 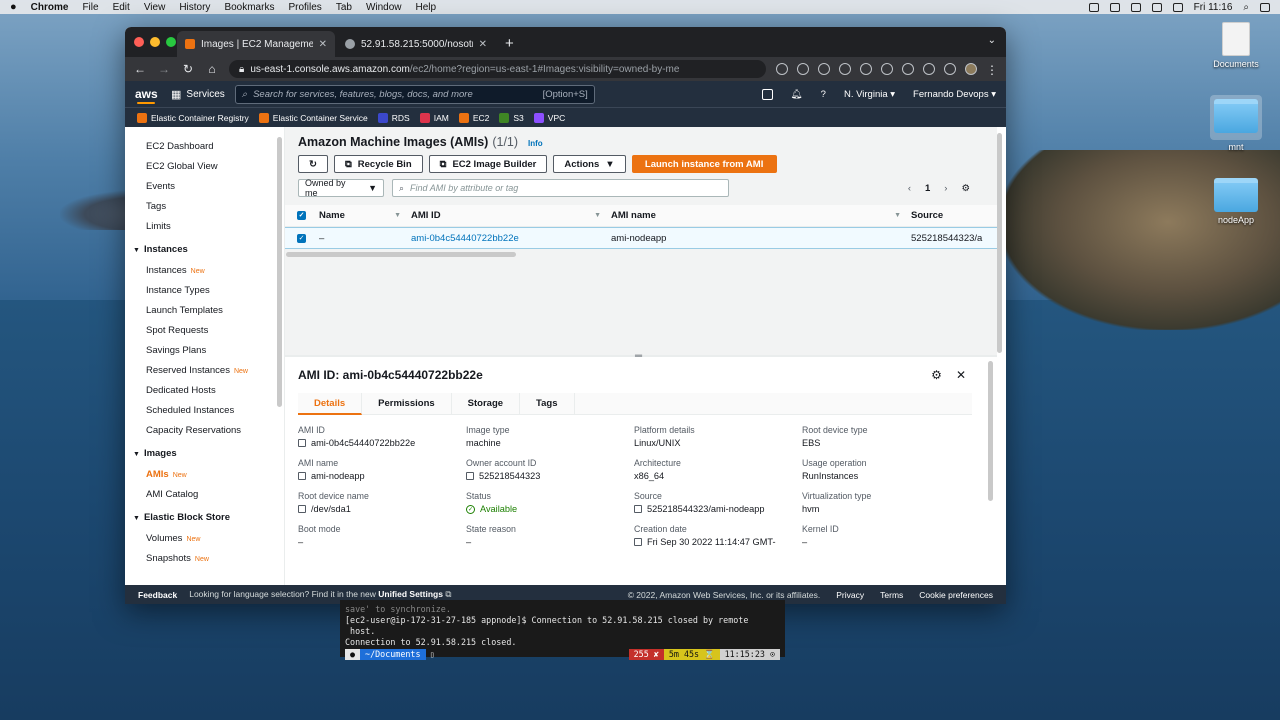 I want to click on favorite-s3: S3, so click(x=511, y=117).